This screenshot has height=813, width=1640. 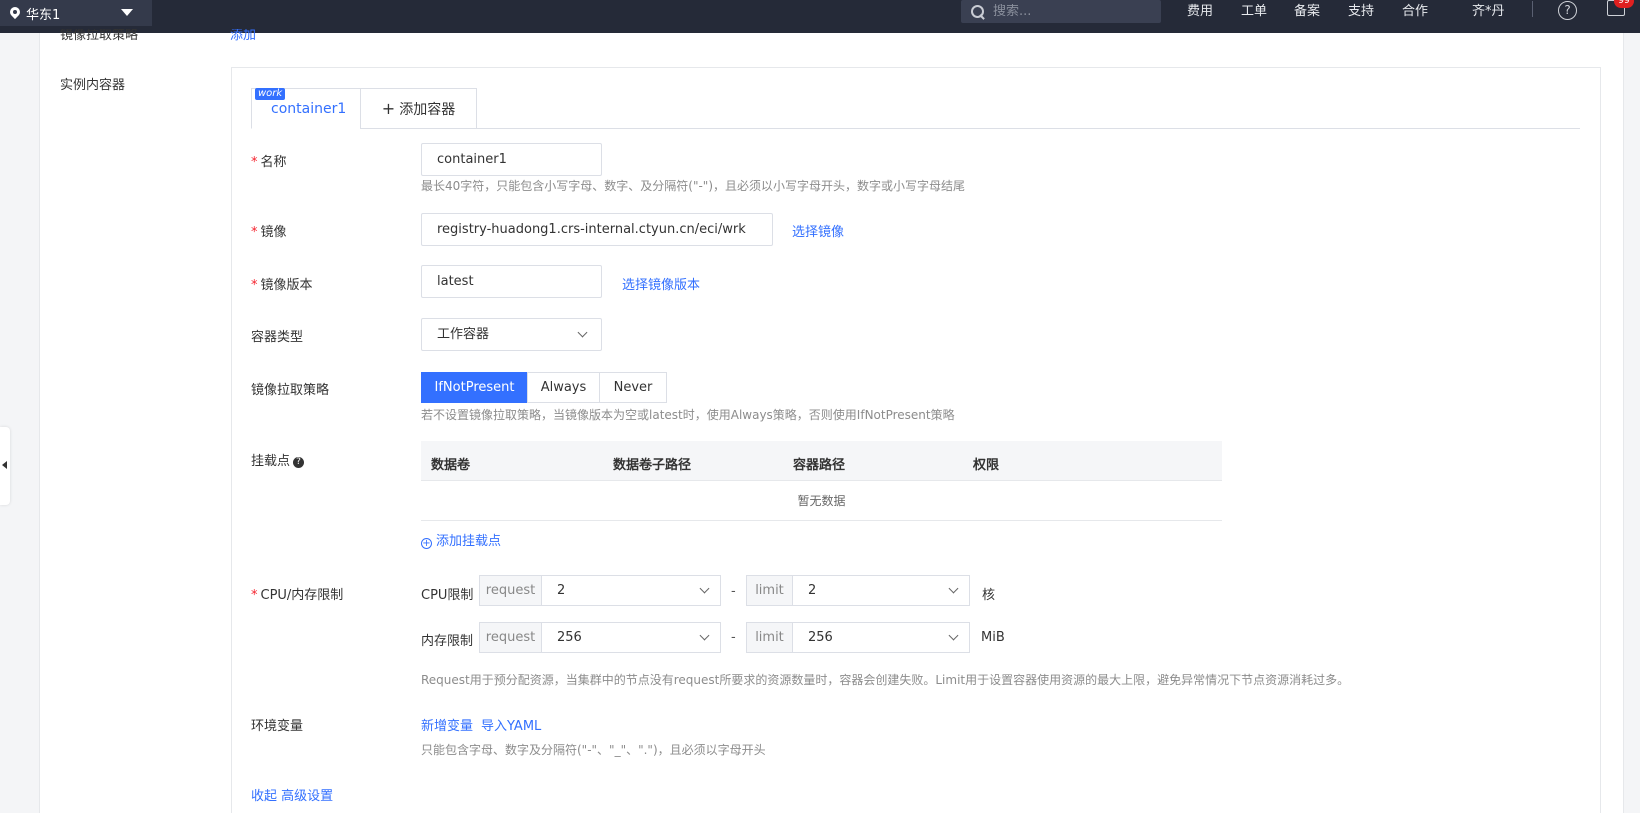 I want to click on pull-policy-always: Always, so click(x=563, y=387).